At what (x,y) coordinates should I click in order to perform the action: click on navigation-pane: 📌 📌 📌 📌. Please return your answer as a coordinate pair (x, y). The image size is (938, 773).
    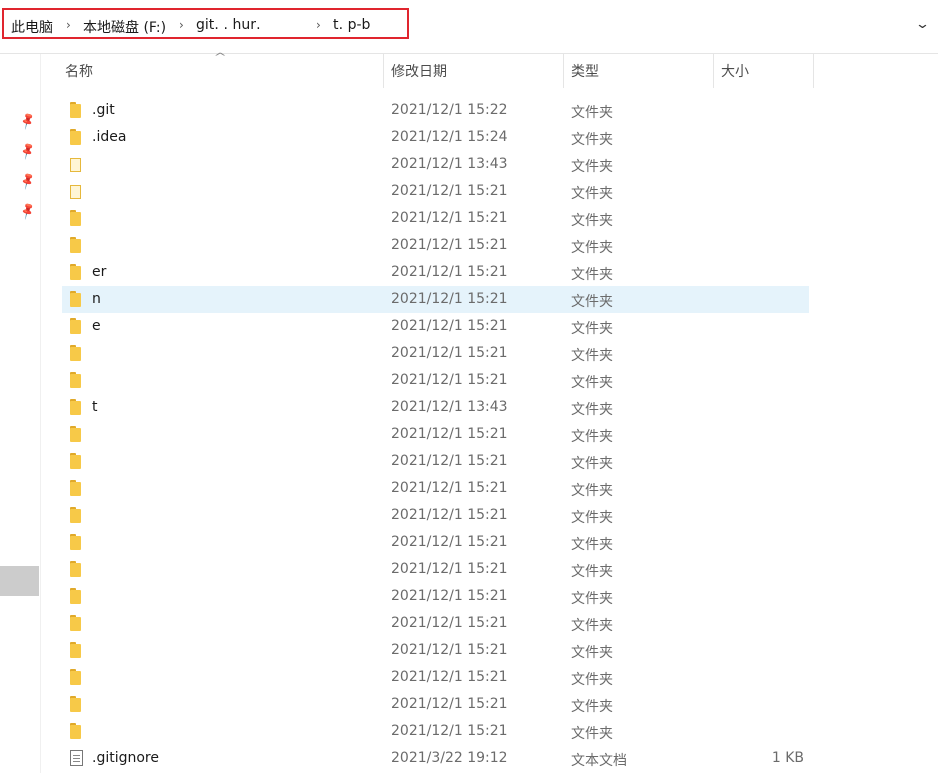
    Looking at the image, I should click on (20, 413).